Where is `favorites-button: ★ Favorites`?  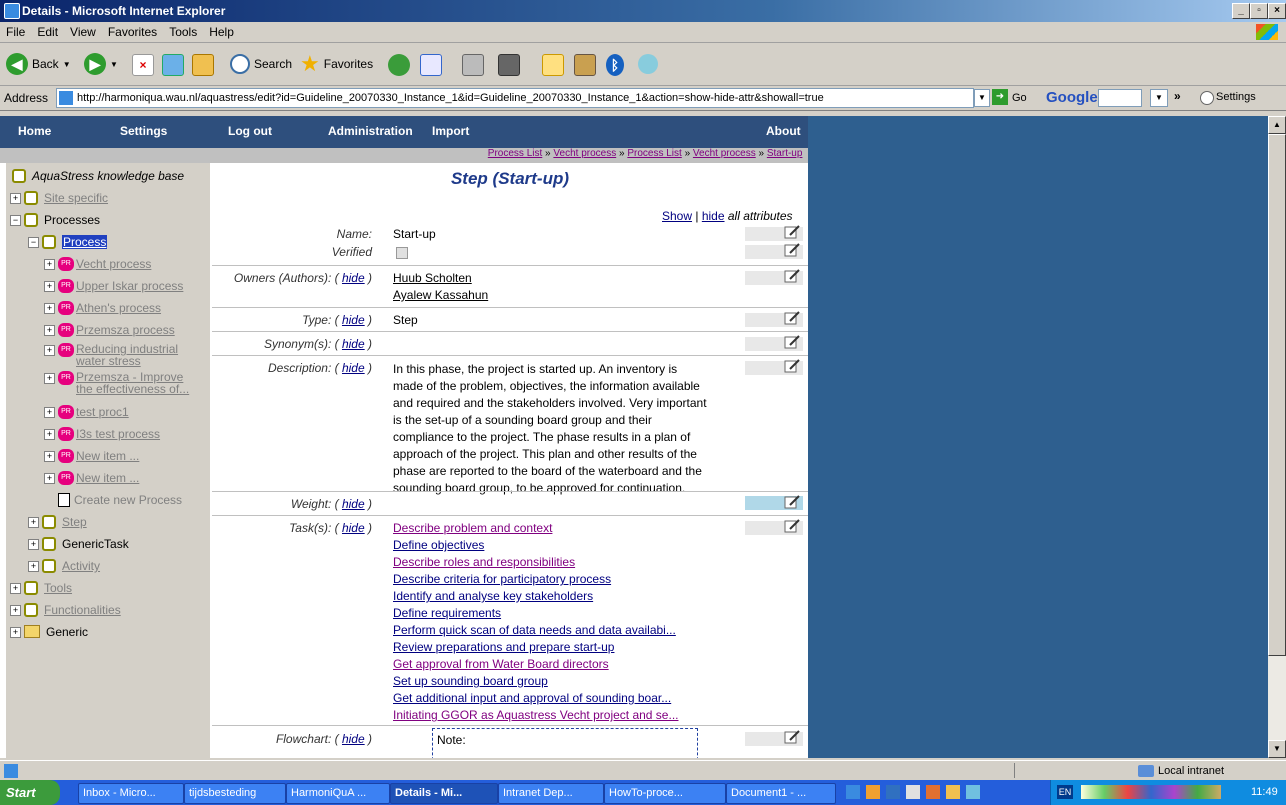 favorites-button: ★ Favorites is located at coordinates (336, 63).